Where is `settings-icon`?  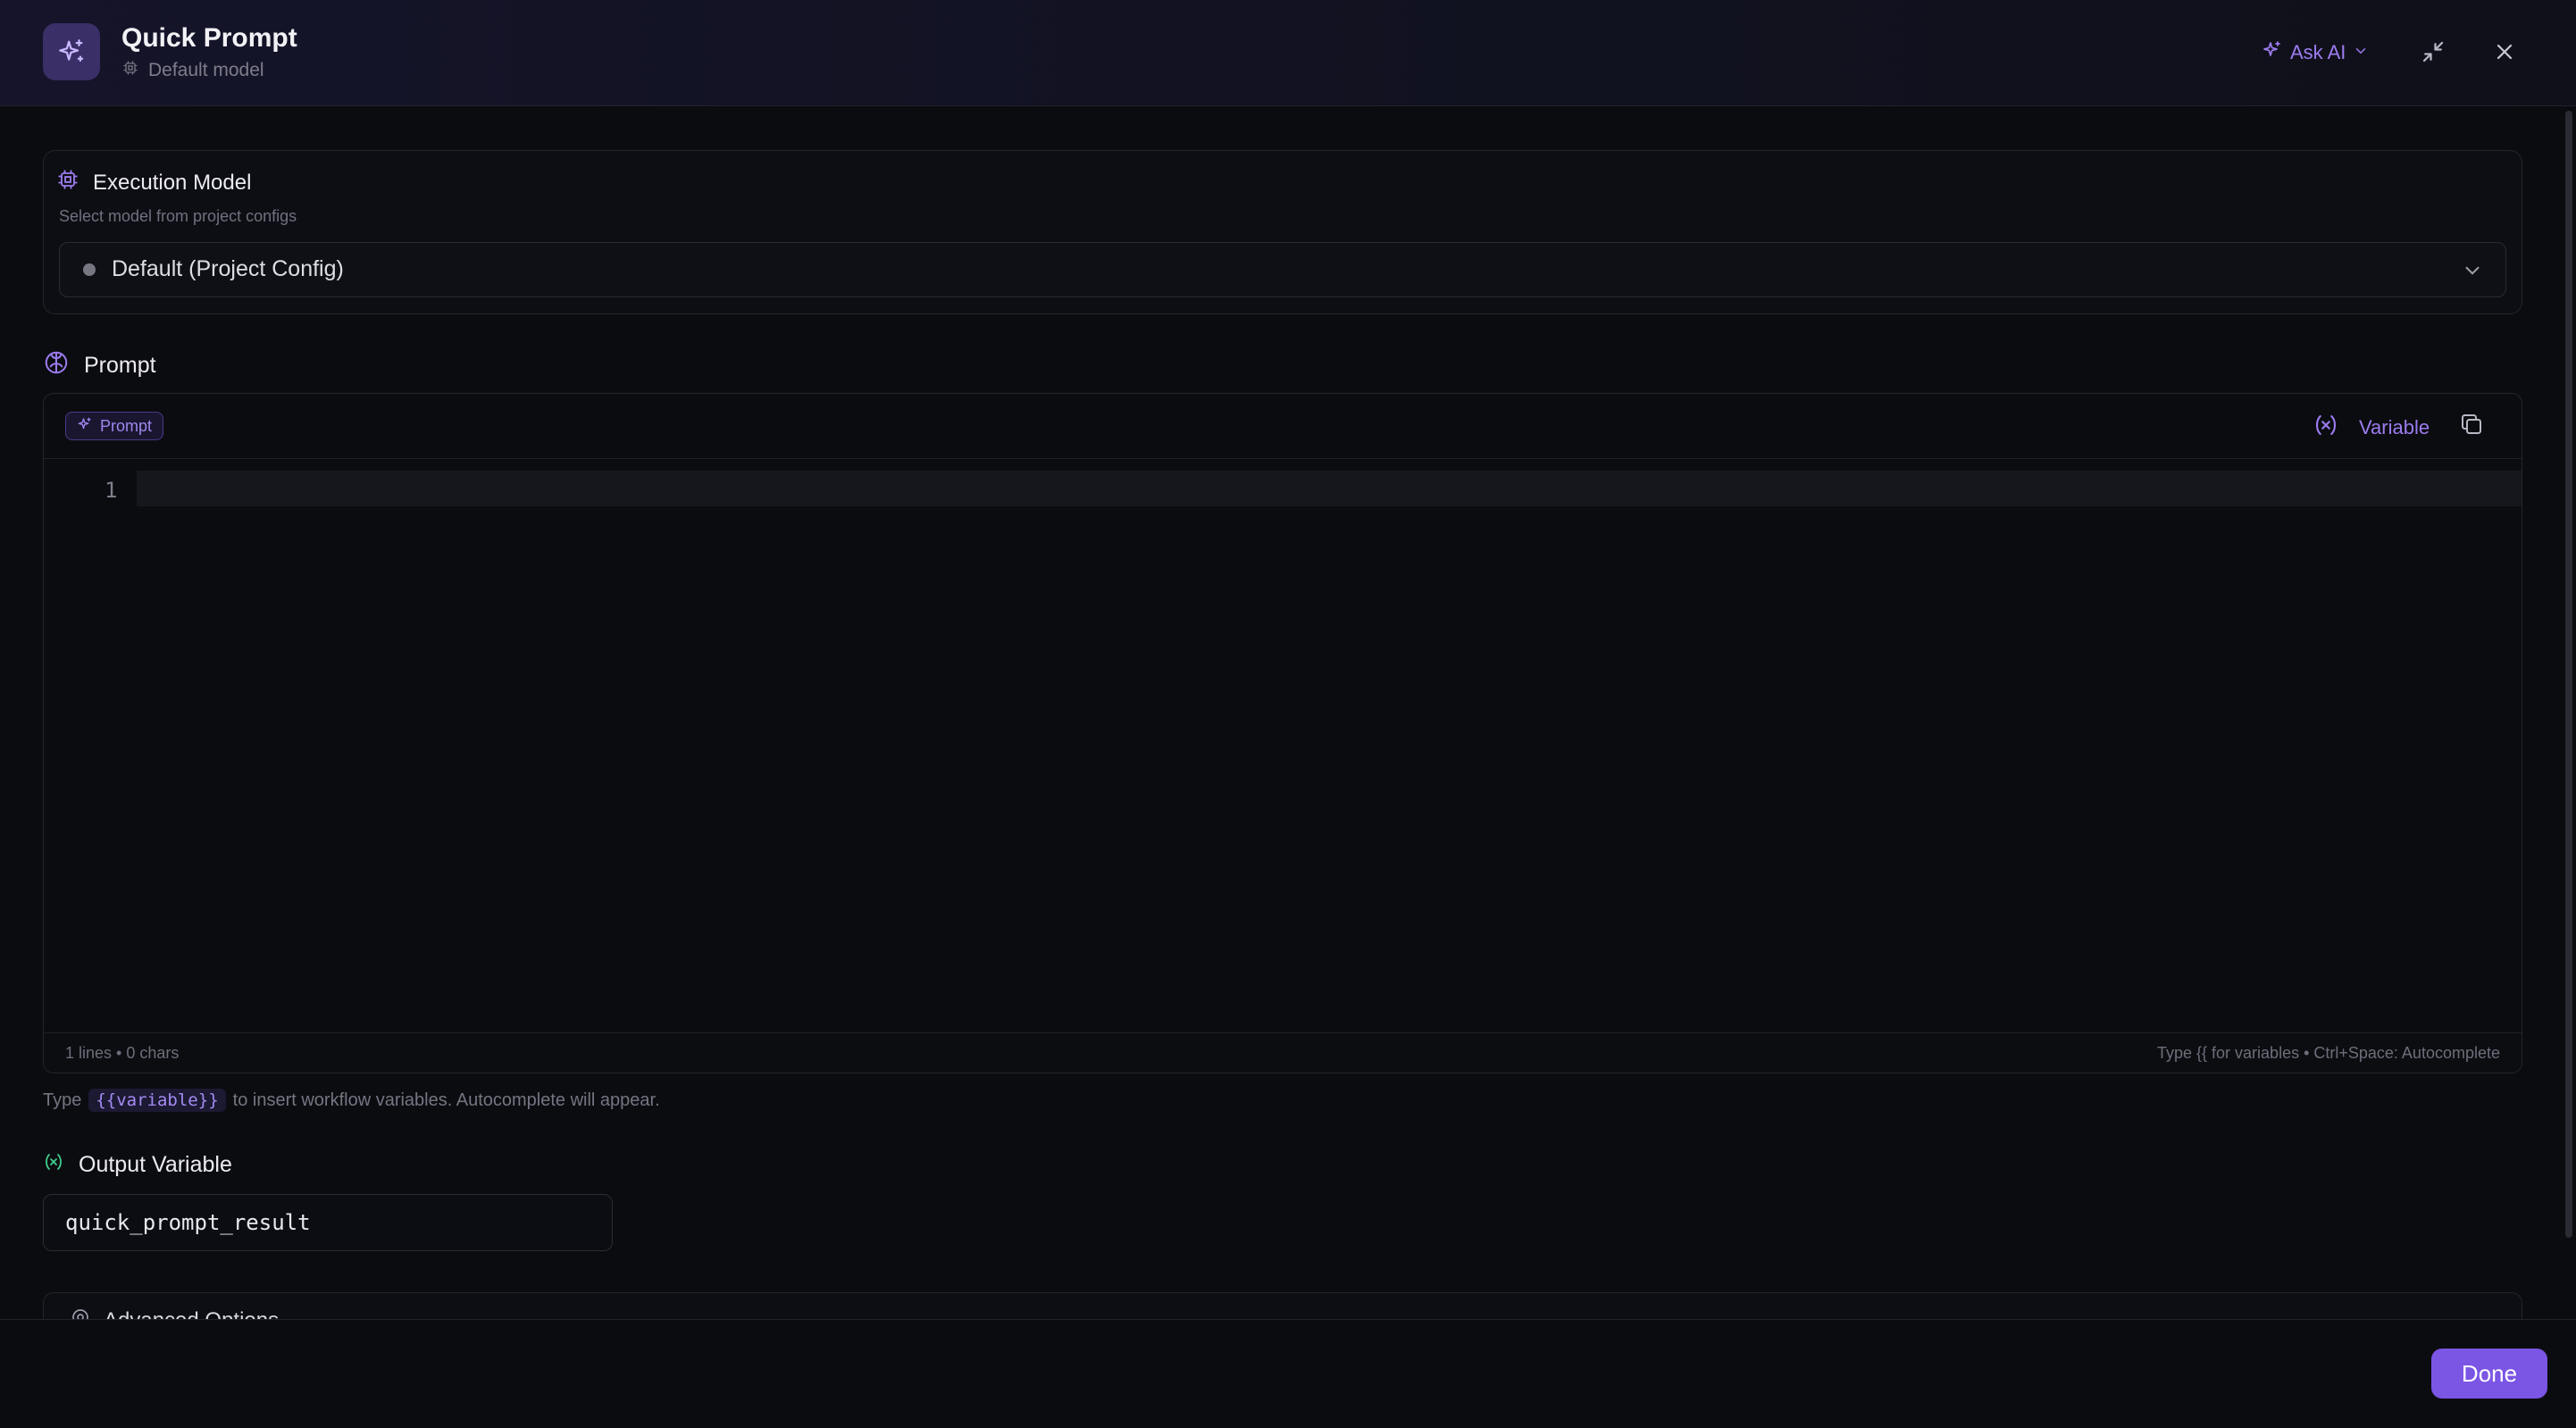
settings-icon is located at coordinates (80, 1313).